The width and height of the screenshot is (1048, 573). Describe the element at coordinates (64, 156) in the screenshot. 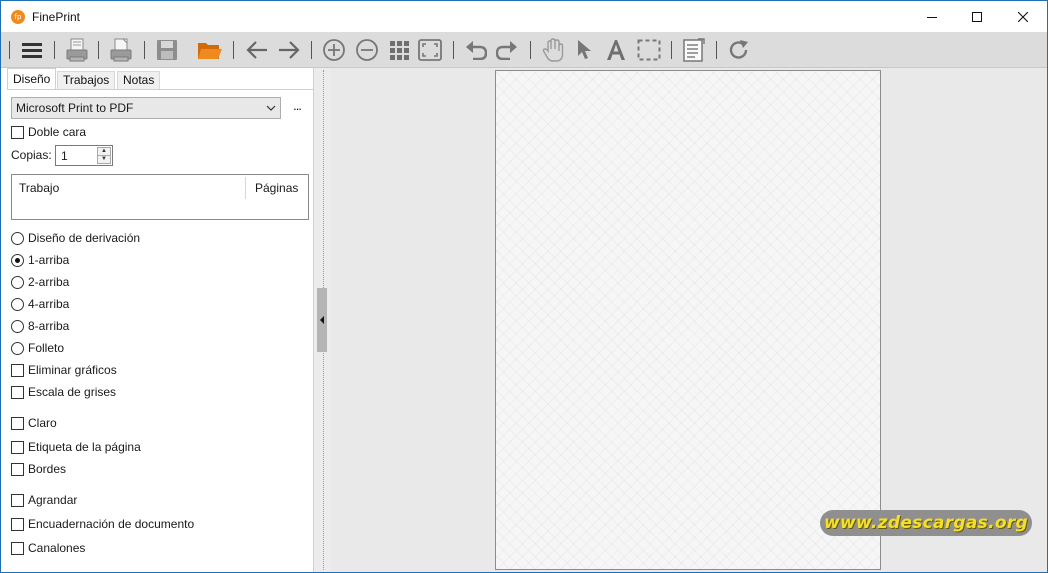

I see `copies-value: 1` at that location.